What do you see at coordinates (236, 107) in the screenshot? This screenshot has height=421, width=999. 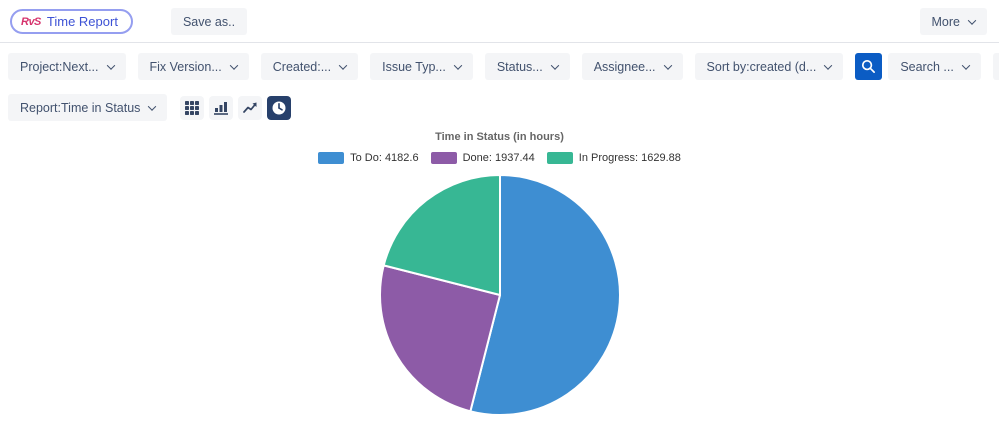 I see `view-switcher` at bounding box center [236, 107].